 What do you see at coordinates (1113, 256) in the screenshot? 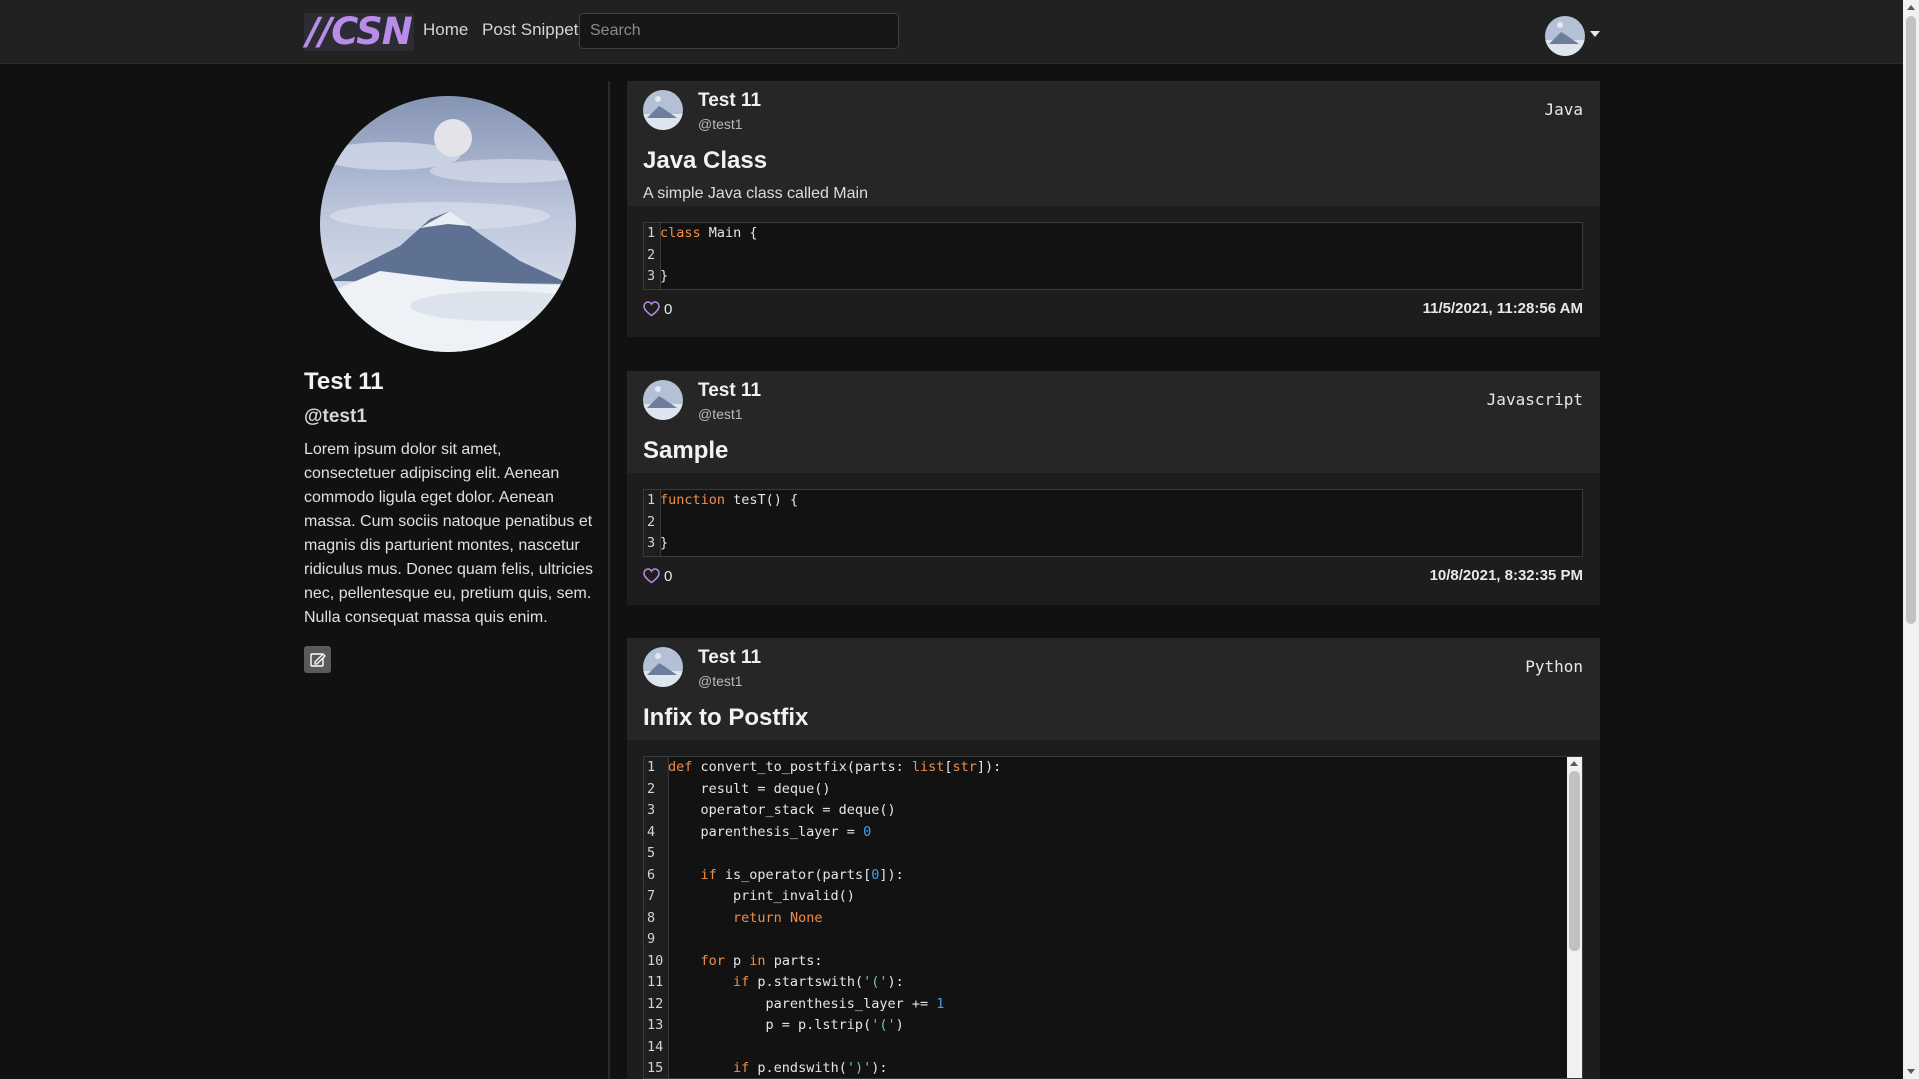
I see `code-block: 1 2 3 class Main {}` at bounding box center [1113, 256].